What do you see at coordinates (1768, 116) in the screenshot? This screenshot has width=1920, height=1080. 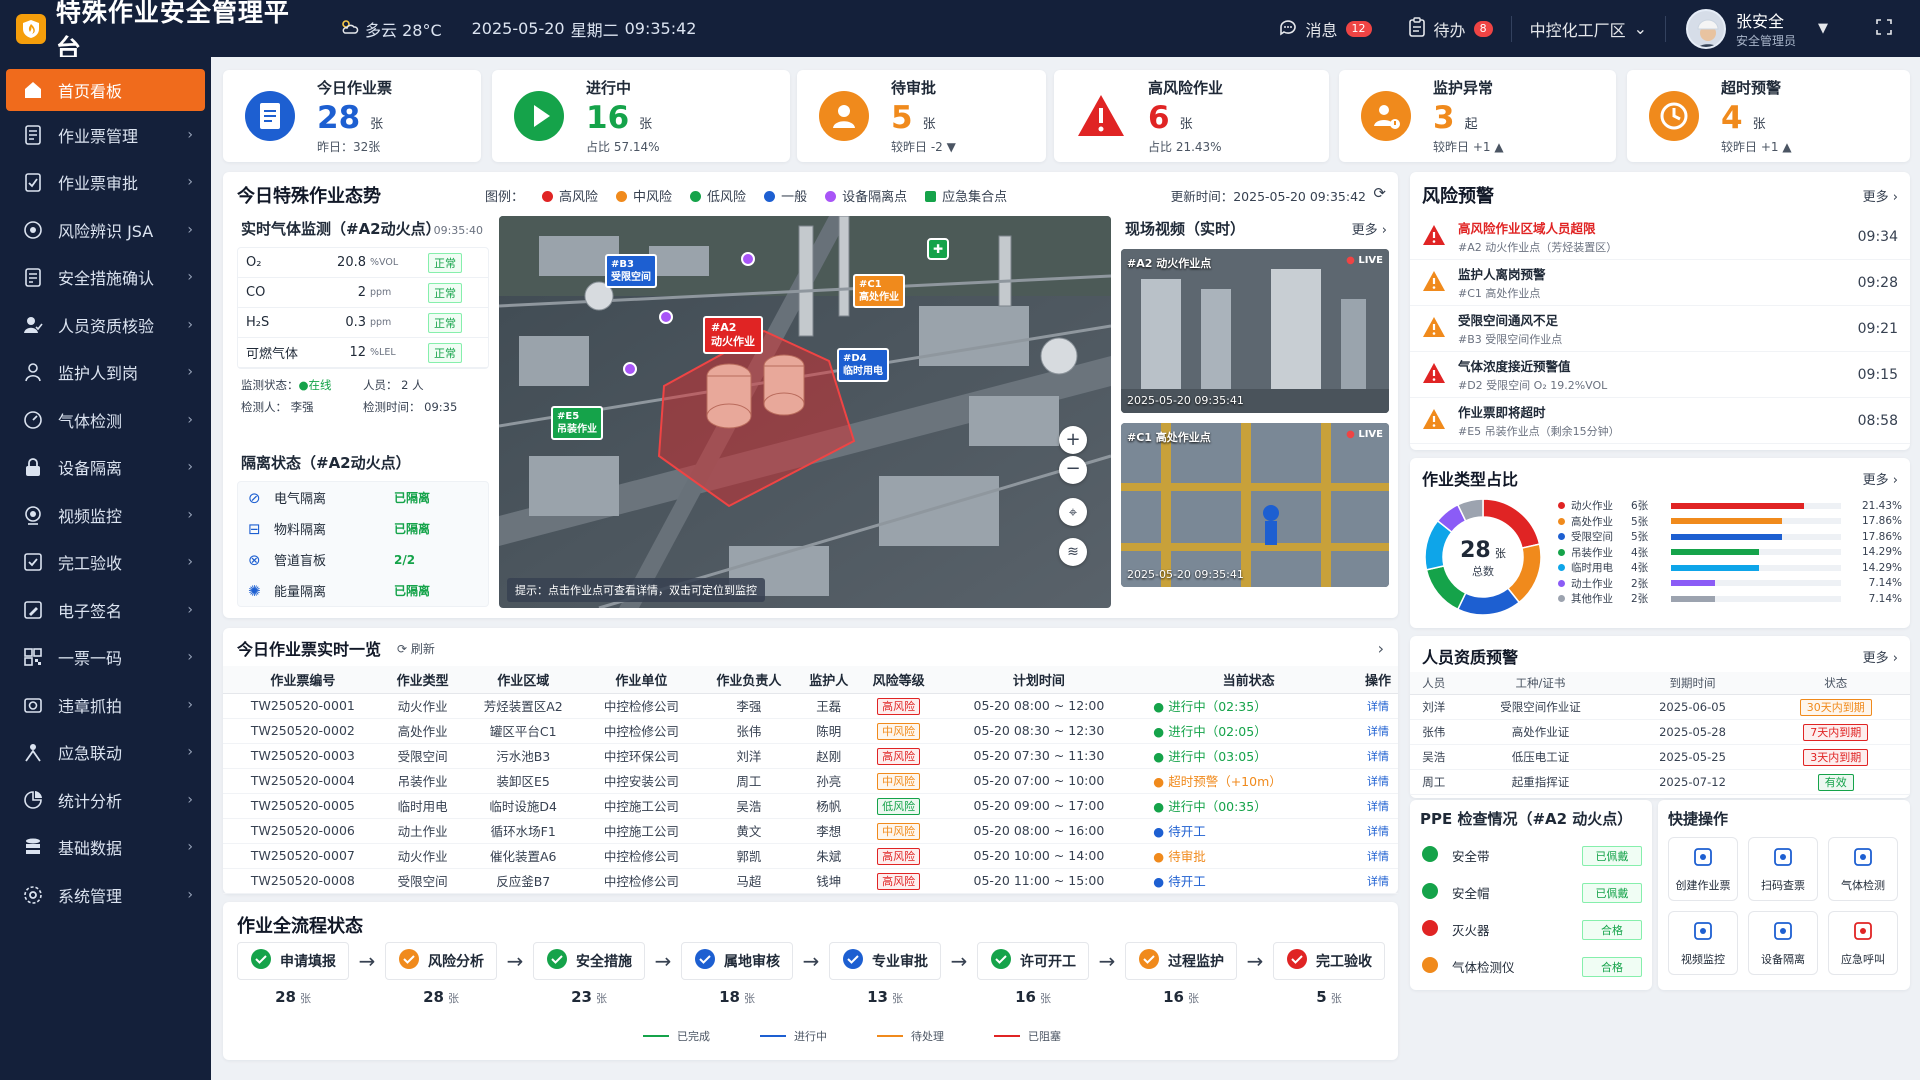 I see `stat-card-6: 超时预警 4 张较昨日 +1 ▲` at bounding box center [1768, 116].